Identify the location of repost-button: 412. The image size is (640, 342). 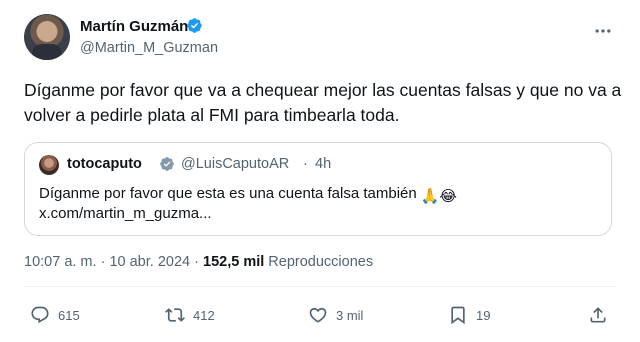
(190, 315).